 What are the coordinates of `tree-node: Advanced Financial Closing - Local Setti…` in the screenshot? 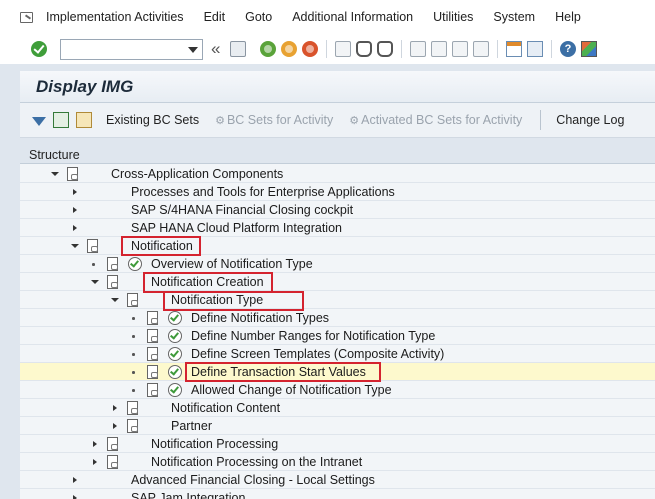 It's located at (337, 480).